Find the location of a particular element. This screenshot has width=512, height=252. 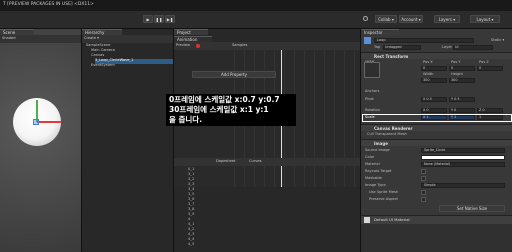

image-component-header: Image is located at coordinates (436, 142).